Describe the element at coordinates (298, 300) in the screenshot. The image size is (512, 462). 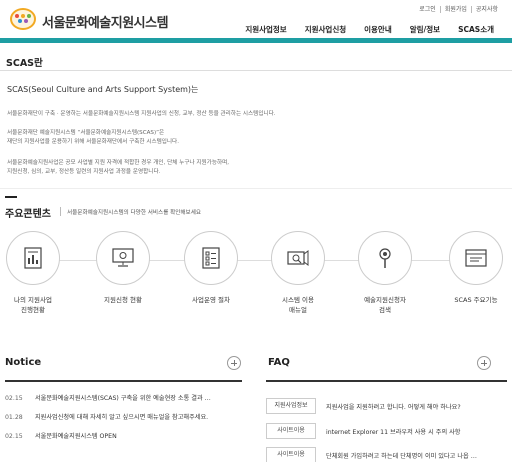
I see `service-label-line1: 시스템 이용` at that location.